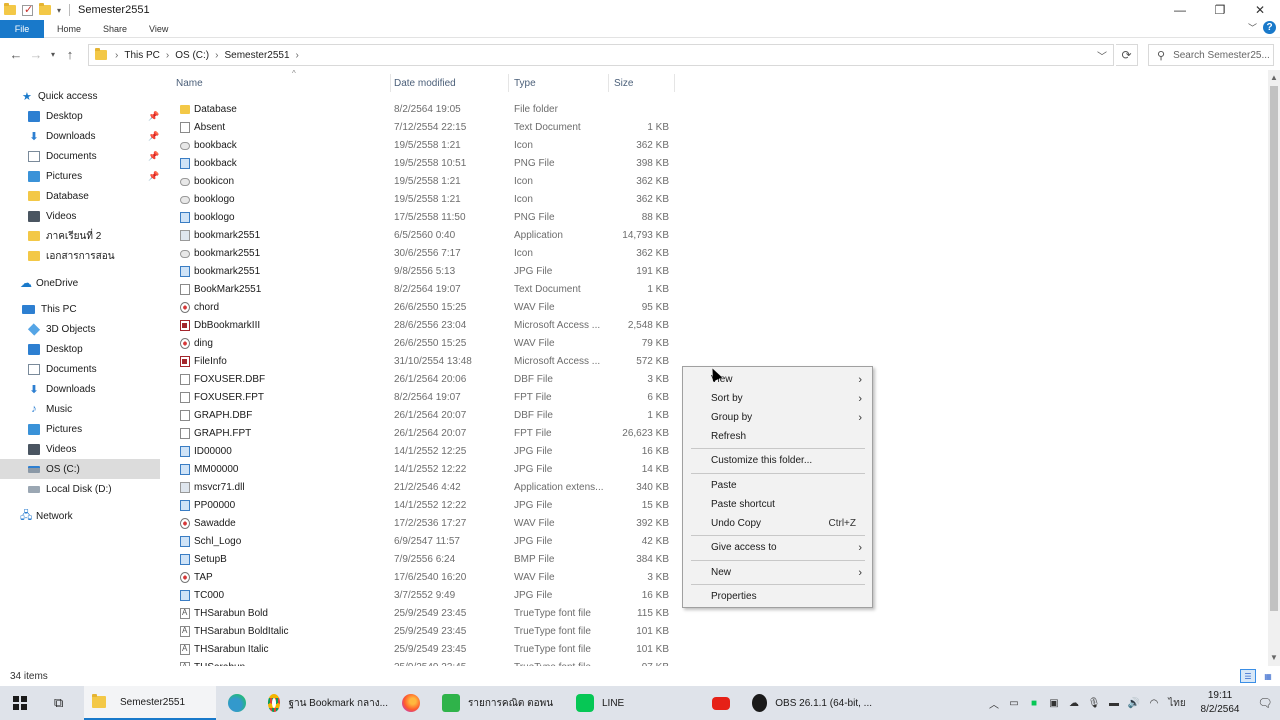 The height and width of the screenshot is (720, 1280). Describe the element at coordinates (283, 83) in the screenshot. I see `column-header-name: Name ^` at that location.